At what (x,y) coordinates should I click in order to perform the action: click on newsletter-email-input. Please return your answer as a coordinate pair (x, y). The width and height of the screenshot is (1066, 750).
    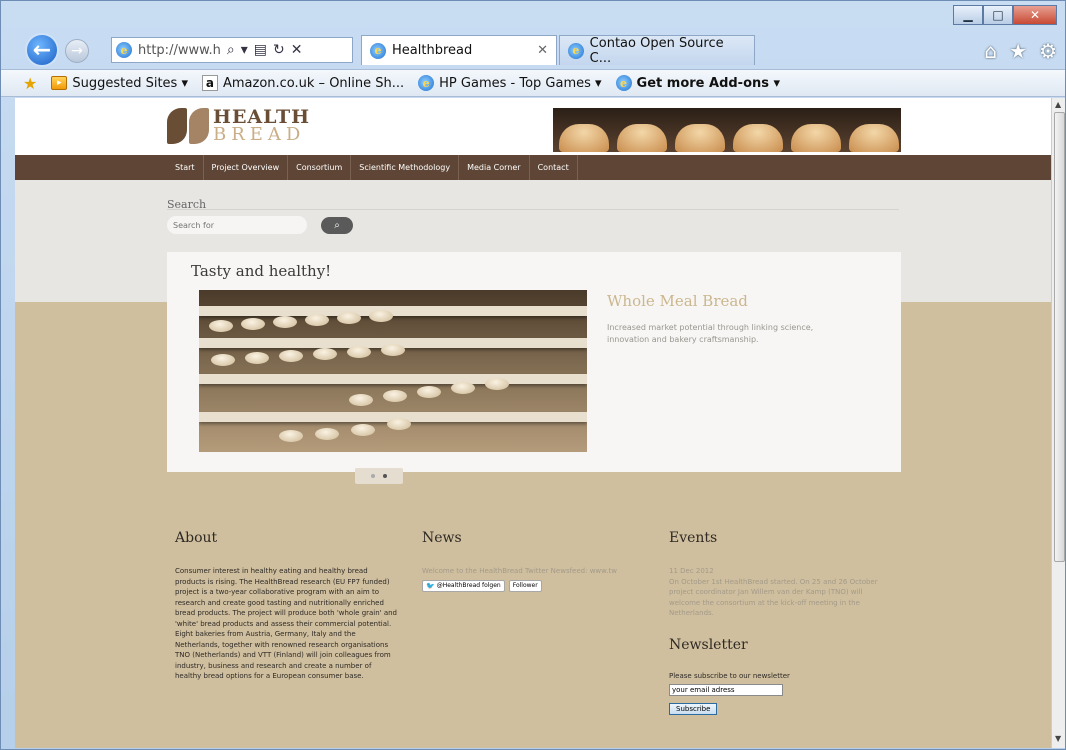
    Looking at the image, I should click on (726, 690).